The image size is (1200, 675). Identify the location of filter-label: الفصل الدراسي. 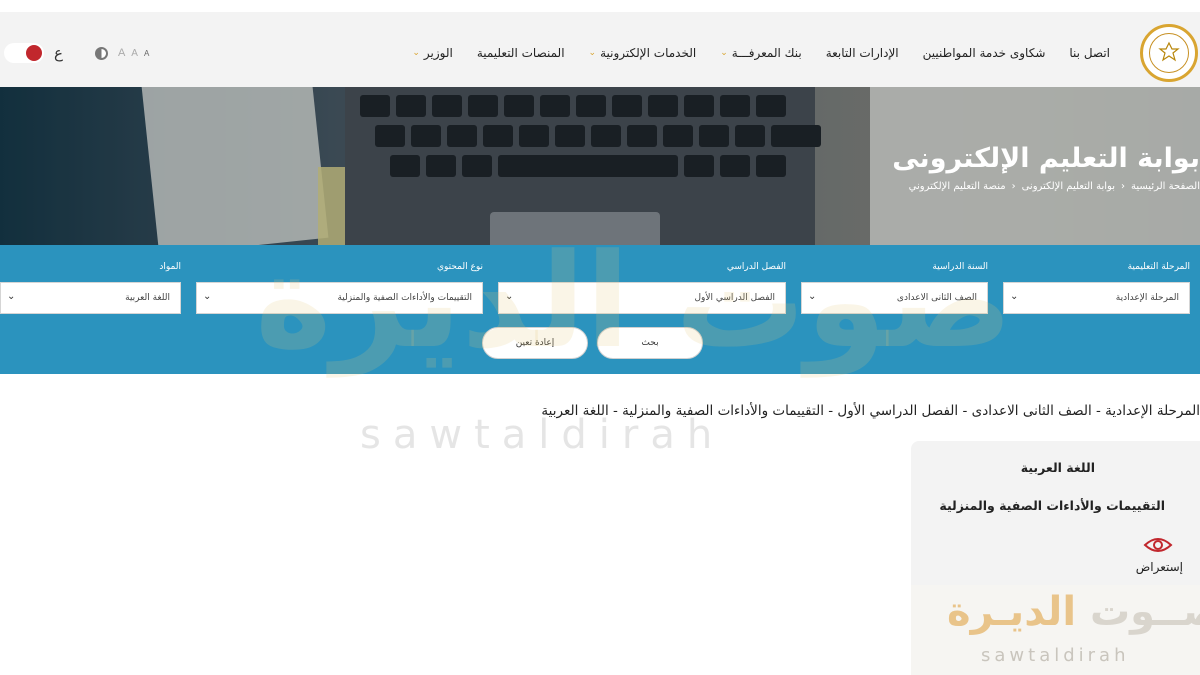
(756, 267).